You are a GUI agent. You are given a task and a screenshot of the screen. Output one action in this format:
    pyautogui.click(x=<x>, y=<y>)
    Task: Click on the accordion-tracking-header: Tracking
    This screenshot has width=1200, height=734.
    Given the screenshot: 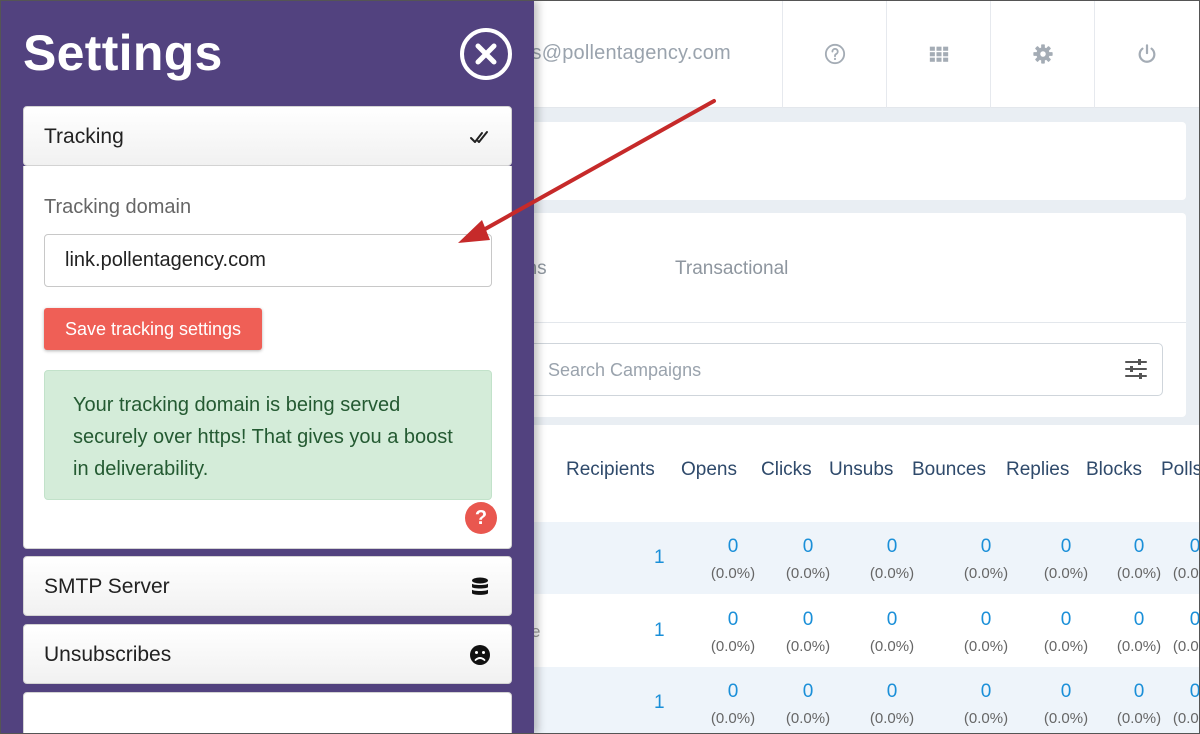 What is the action you would take?
    pyautogui.click(x=267, y=136)
    